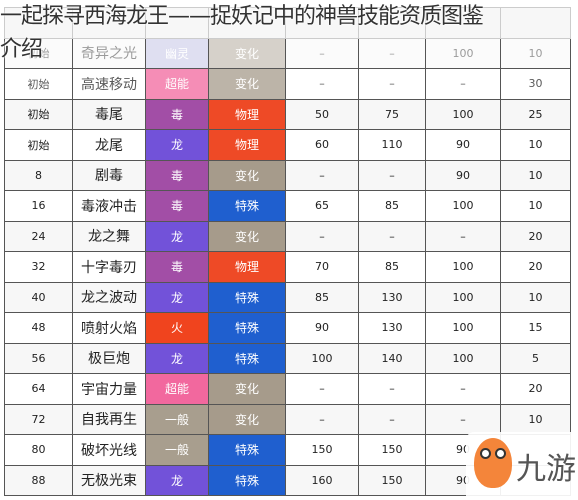  Describe the element at coordinates (322, 297) in the screenshot. I see `power-cell: 85` at that location.